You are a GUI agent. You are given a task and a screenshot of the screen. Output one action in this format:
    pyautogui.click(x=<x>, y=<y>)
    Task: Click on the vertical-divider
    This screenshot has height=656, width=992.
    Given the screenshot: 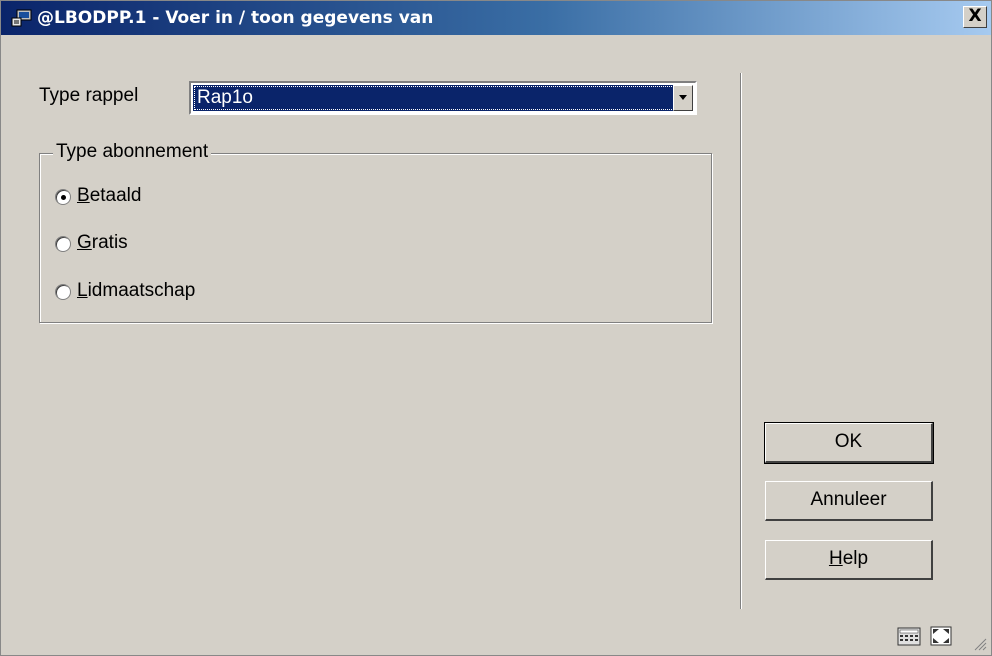 What is the action you would take?
    pyautogui.click(x=741, y=341)
    